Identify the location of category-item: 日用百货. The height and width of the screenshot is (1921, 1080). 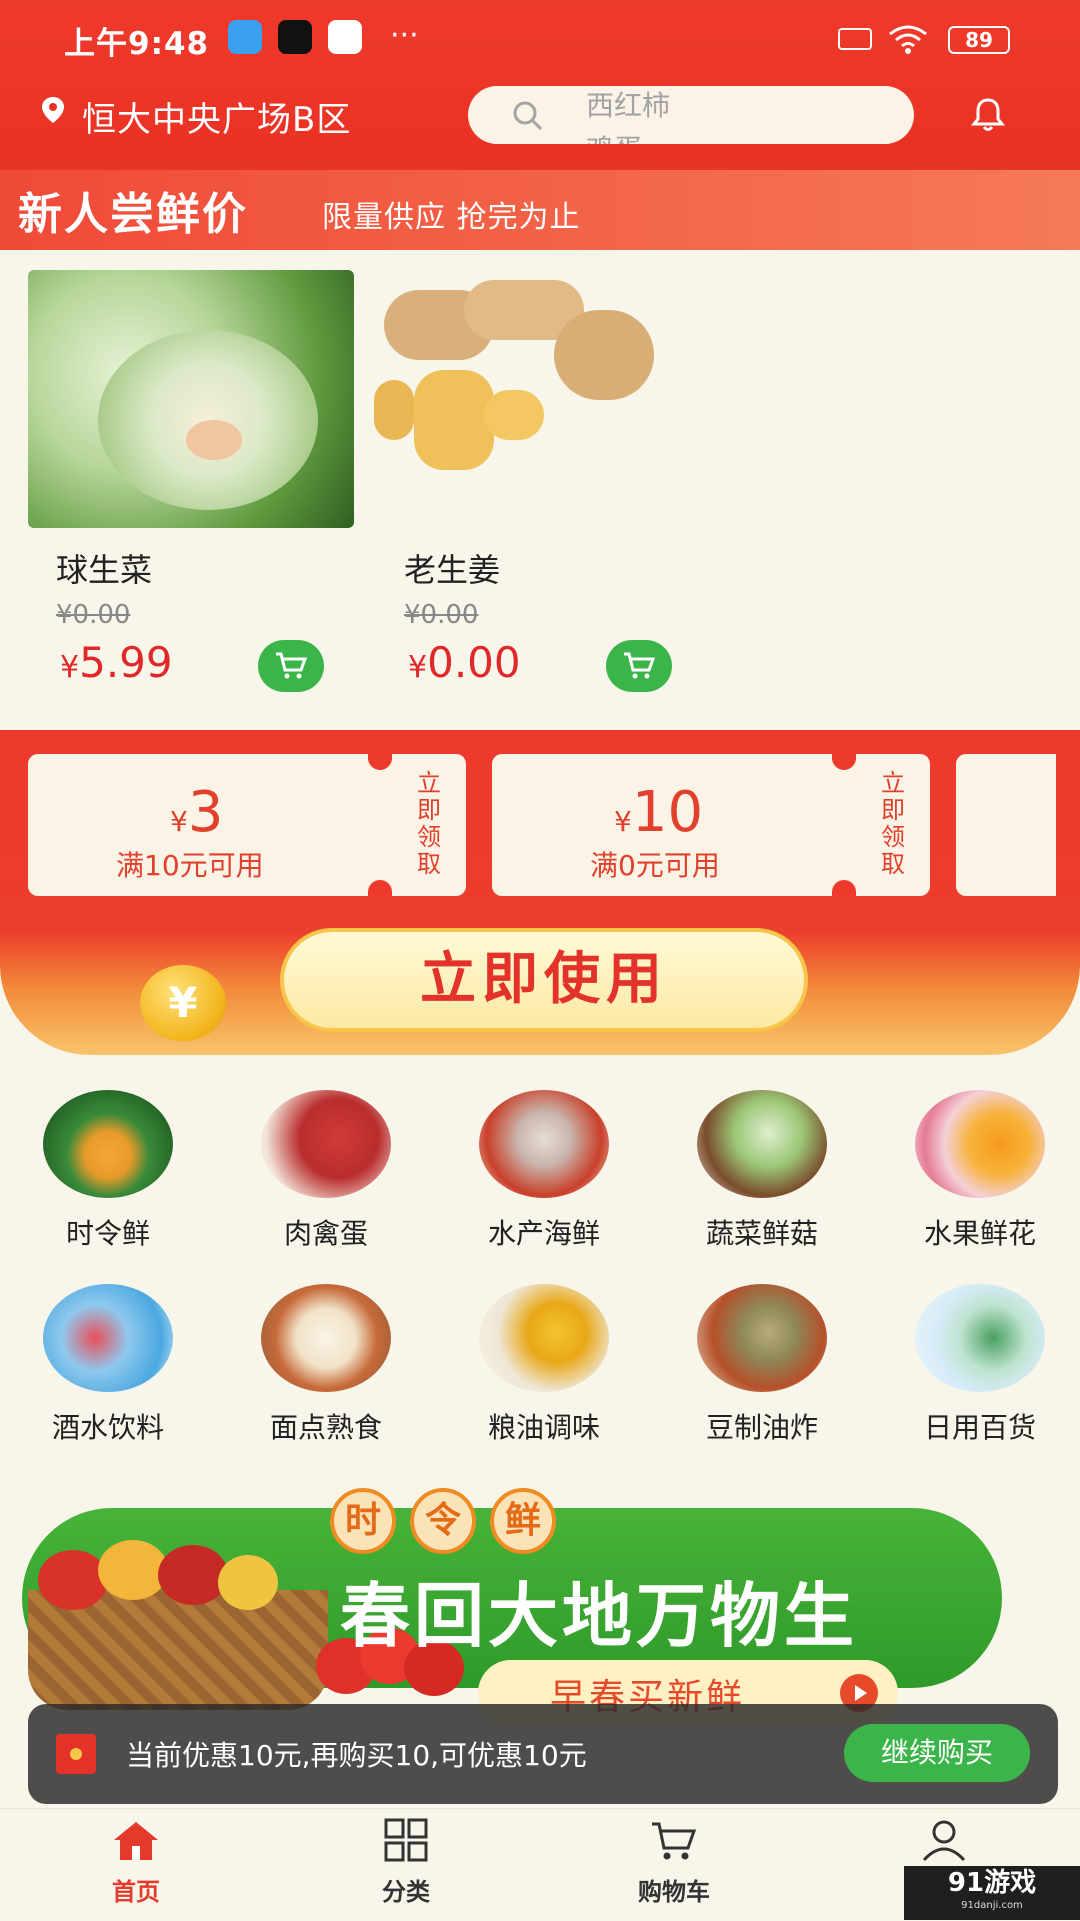
(980, 1365).